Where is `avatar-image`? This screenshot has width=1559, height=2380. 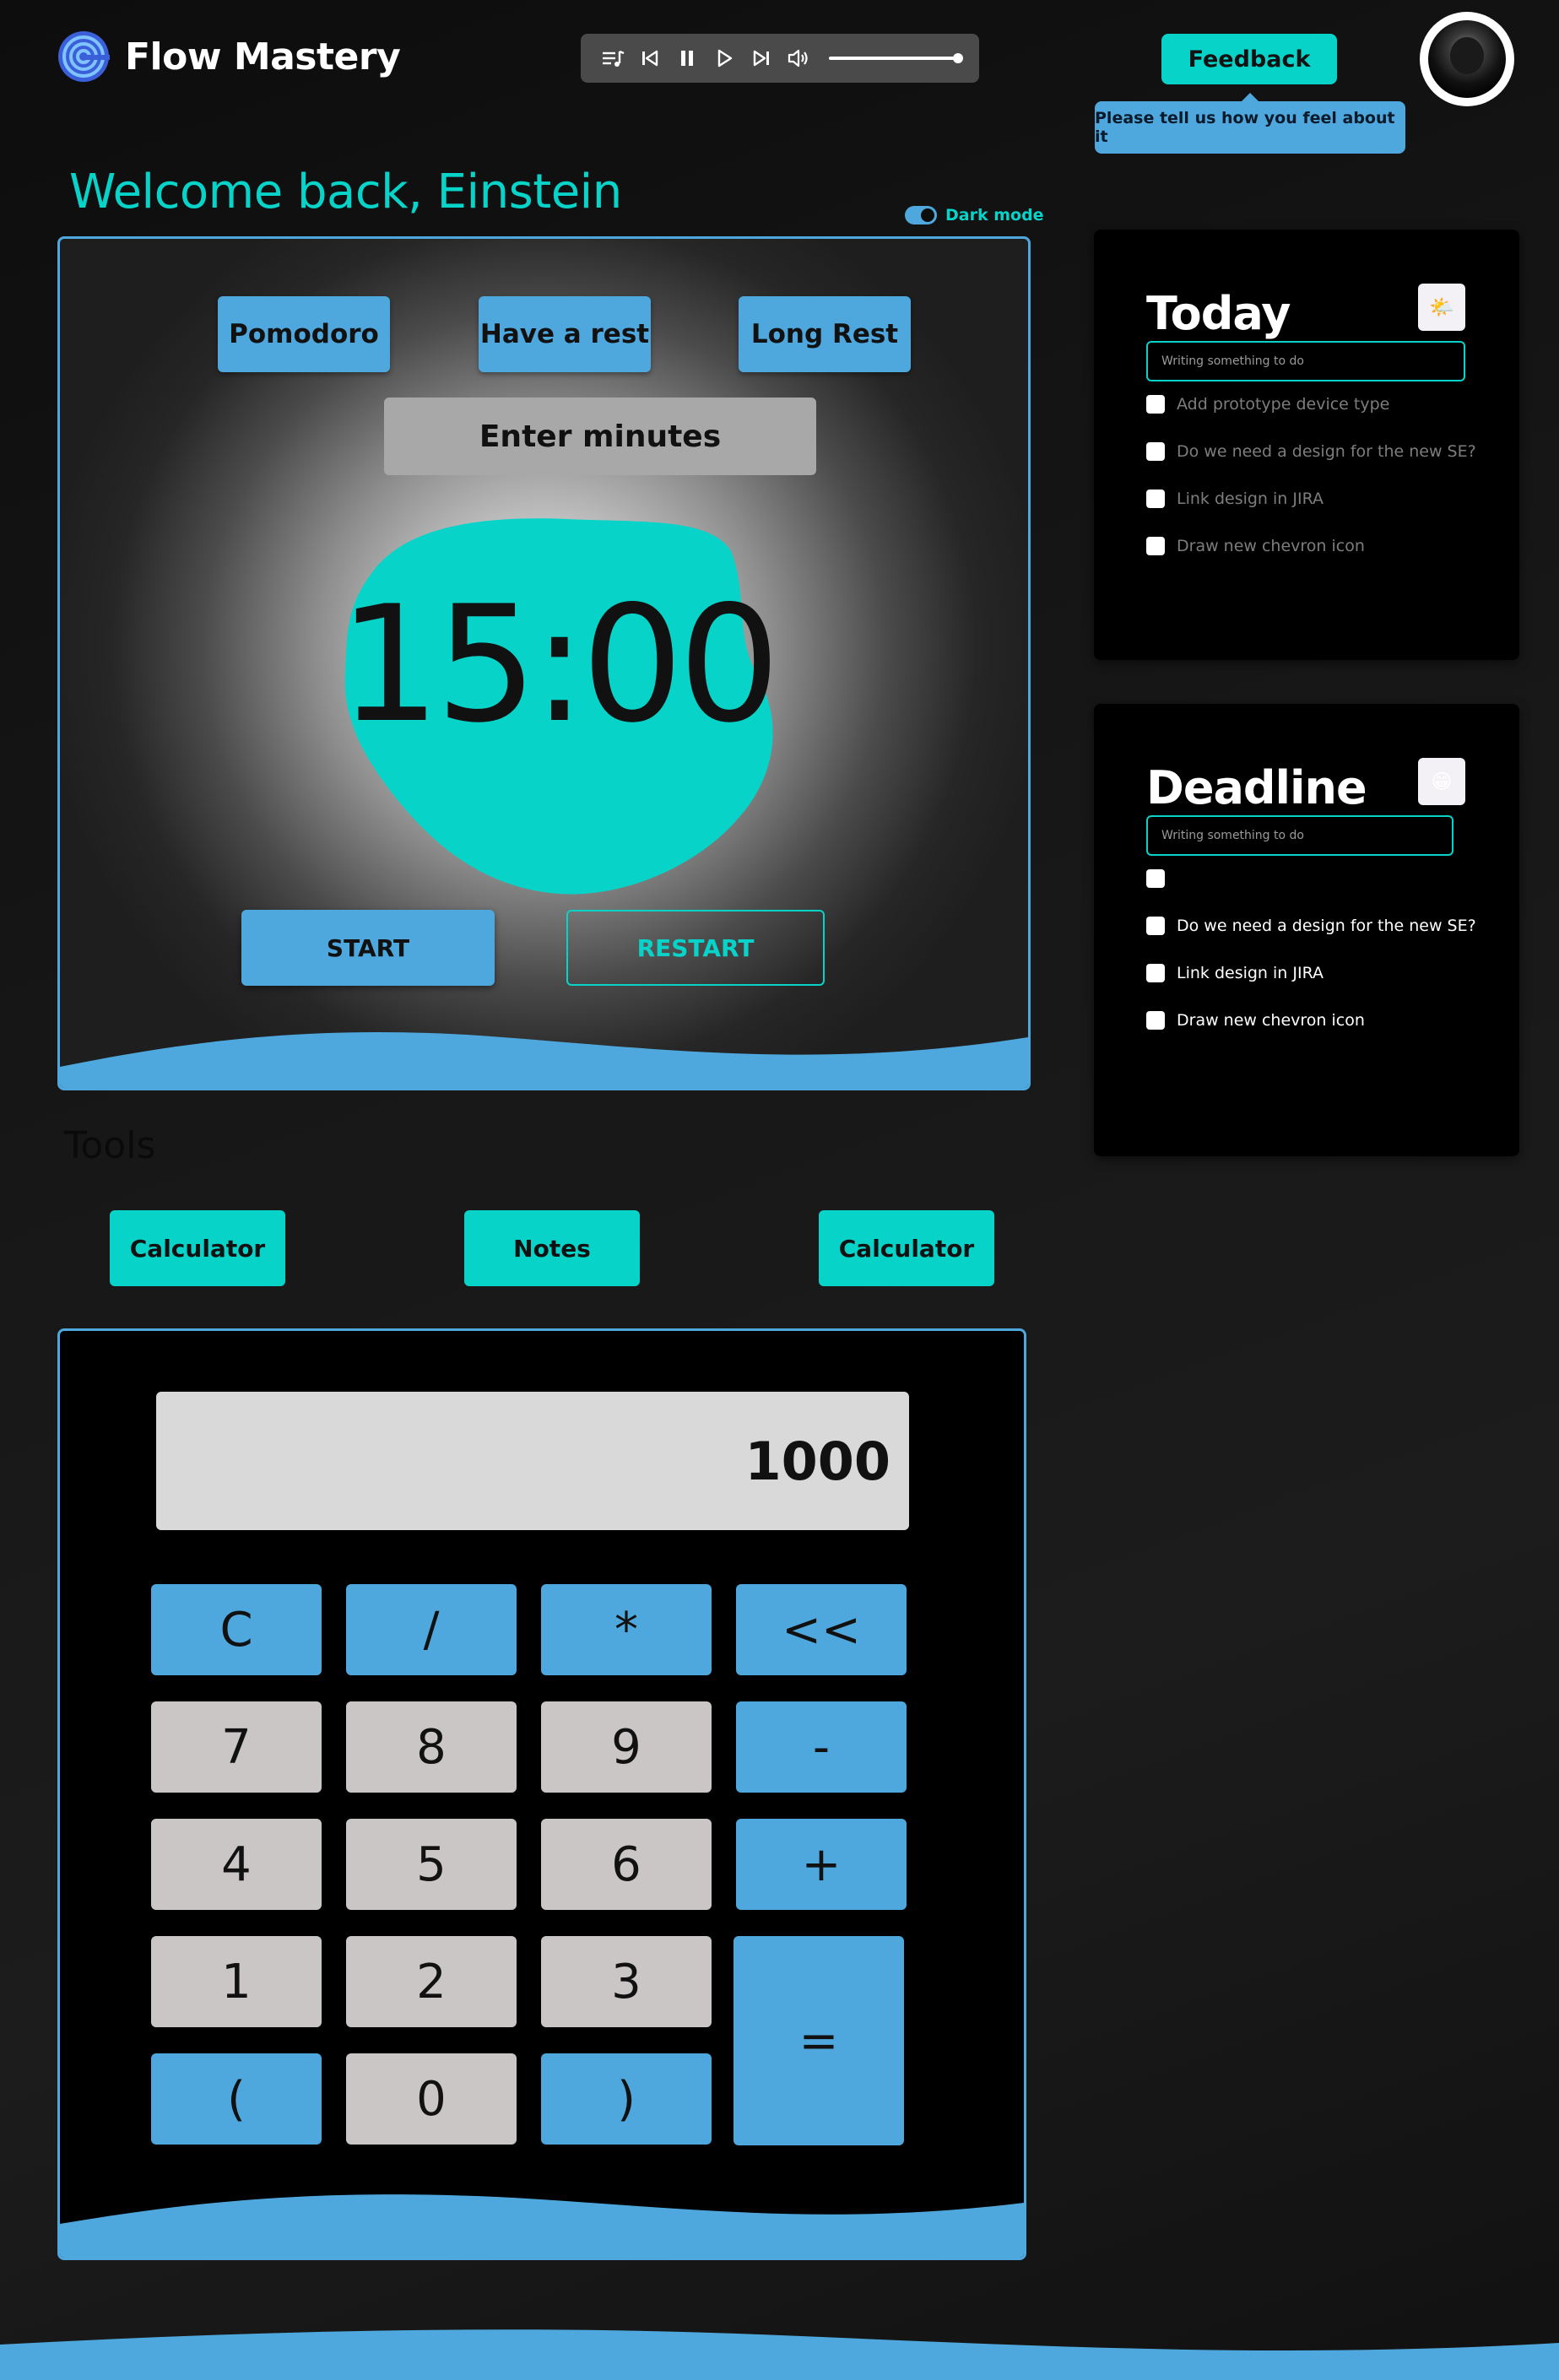 avatar-image is located at coordinates (1467, 59).